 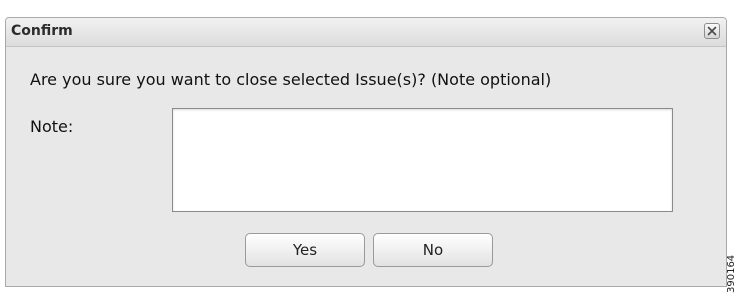 What do you see at coordinates (731, 273) in the screenshot?
I see `figure-id: 390164` at bounding box center [731, 273].